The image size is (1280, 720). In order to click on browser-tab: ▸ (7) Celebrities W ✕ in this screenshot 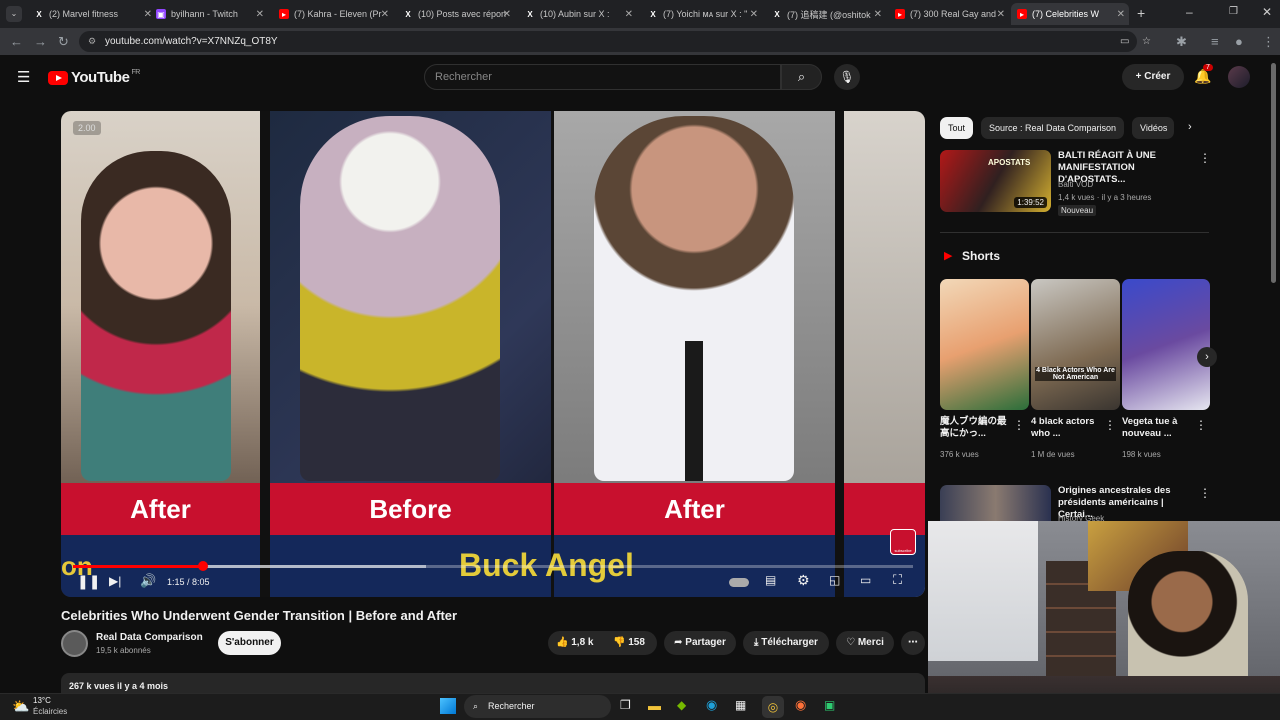, I will do `click(1070, 14)`.